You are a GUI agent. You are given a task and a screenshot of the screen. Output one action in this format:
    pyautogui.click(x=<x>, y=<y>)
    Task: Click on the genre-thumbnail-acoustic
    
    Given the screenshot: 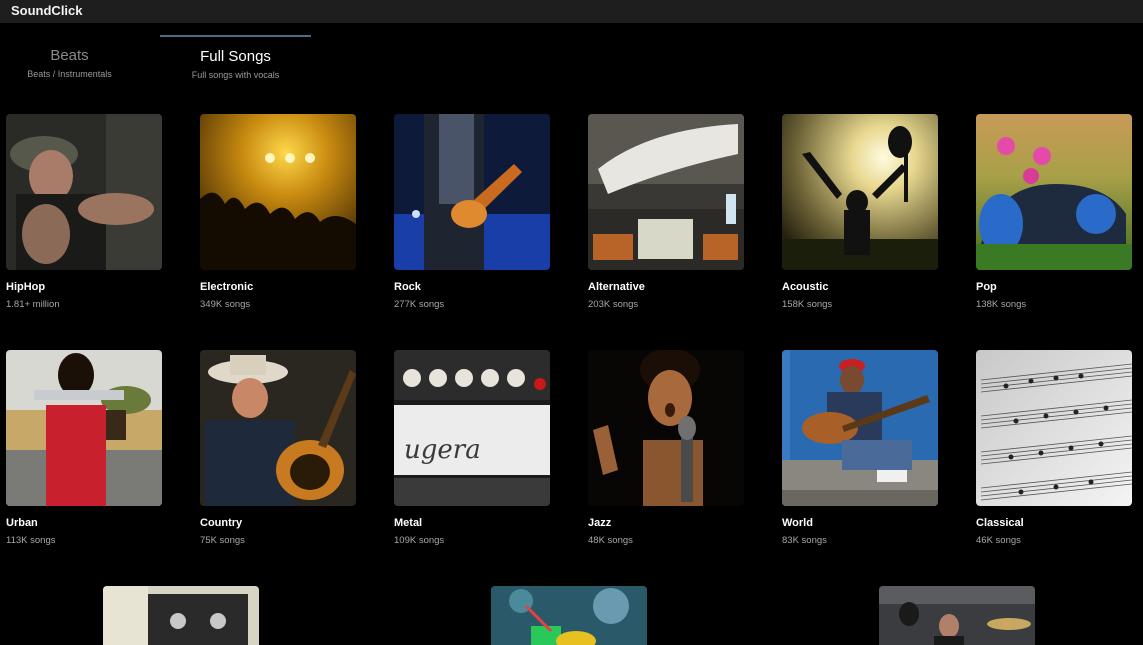 What is the action you would take?
    pyautogui.click(x=860, y=192)
    